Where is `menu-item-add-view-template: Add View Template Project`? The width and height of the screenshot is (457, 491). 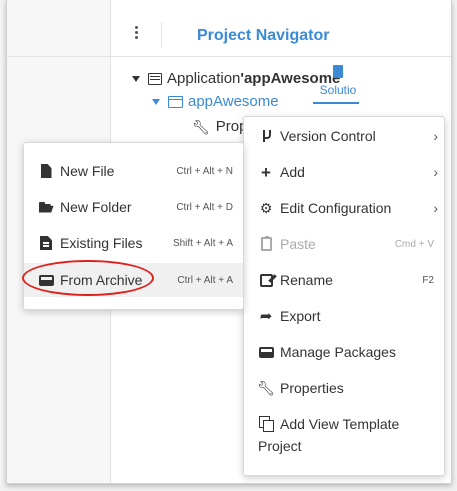 menu-item-add-view-template: Add View Template Project is located at coordinates (344, 435).